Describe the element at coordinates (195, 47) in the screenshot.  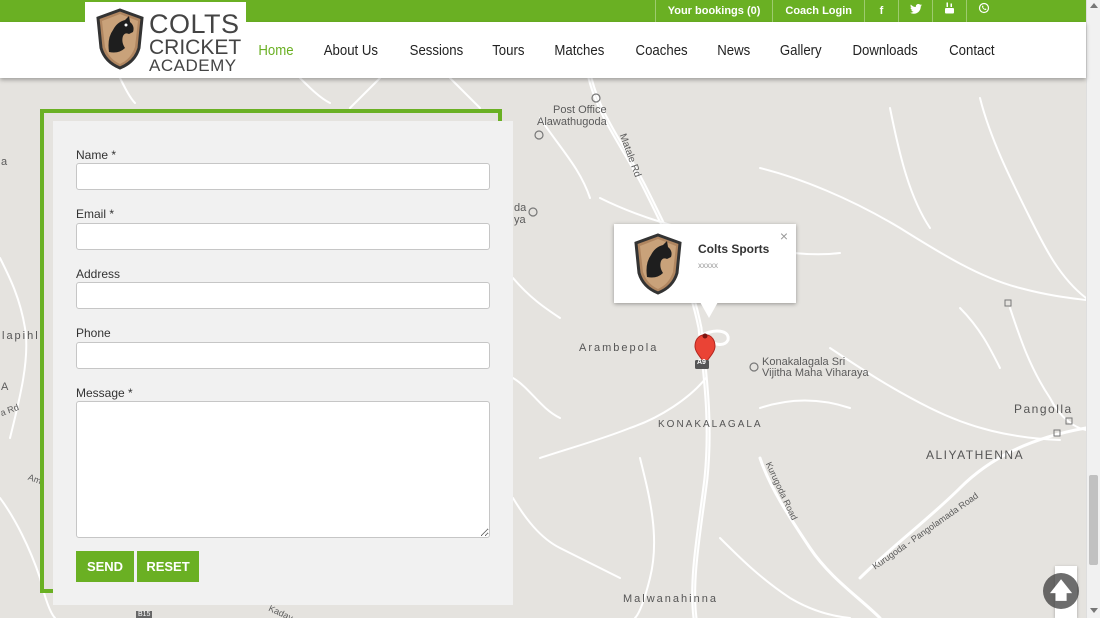
I see `logo-line-2: CRICKET` at that location.